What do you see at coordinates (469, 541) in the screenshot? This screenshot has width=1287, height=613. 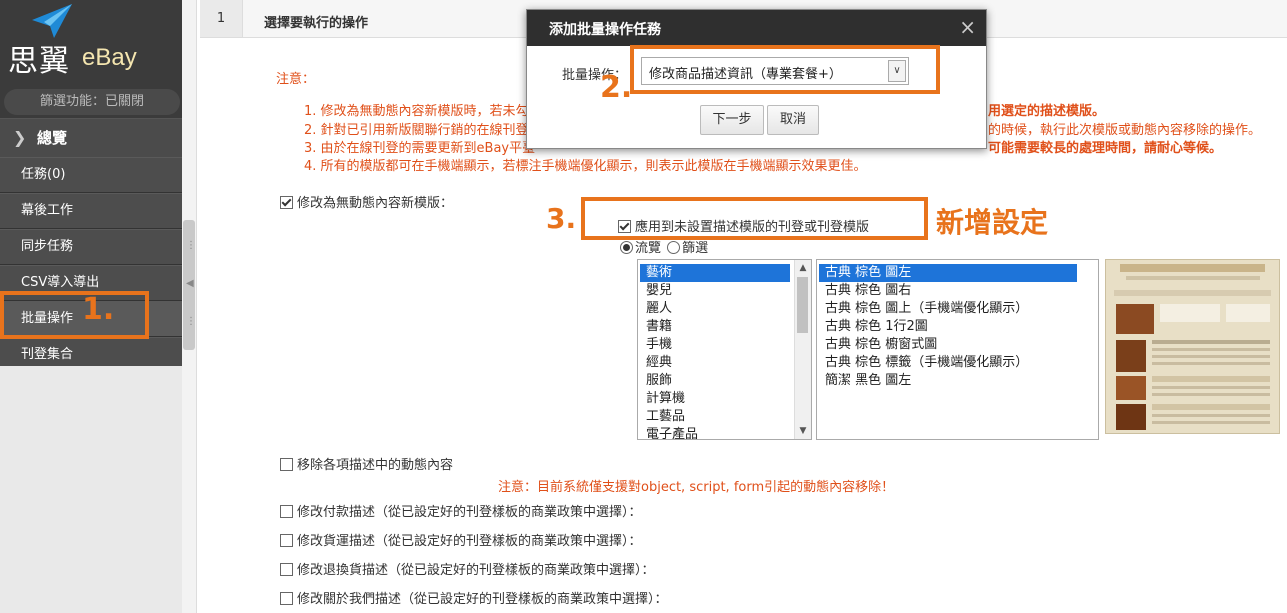 I see `option-shipping-label: 修改貨運描述（從已設定好的刊登樣板的商業政策中選擇）：` at bounding box center [469, 541].